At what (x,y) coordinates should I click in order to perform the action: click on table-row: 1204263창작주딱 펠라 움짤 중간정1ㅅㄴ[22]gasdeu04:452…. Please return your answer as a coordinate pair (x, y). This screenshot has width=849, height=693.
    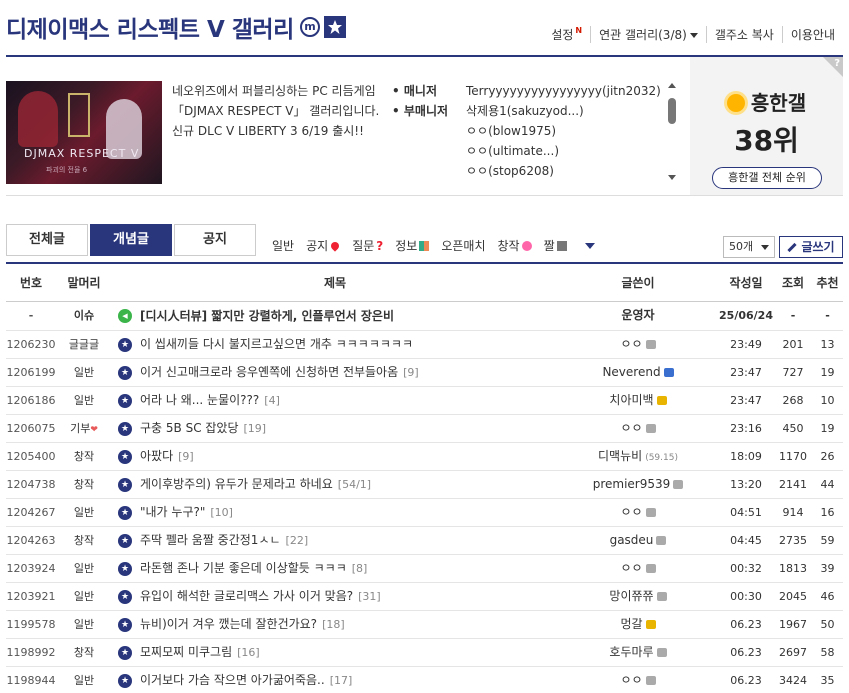
    Looking at the image, I should click on (424, 541).